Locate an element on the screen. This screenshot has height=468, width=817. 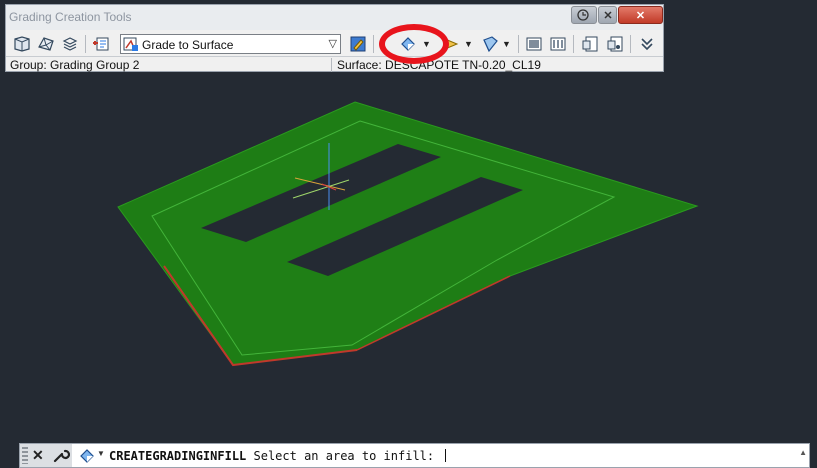
edit-criteria-button is located at coordinates (358, 44).